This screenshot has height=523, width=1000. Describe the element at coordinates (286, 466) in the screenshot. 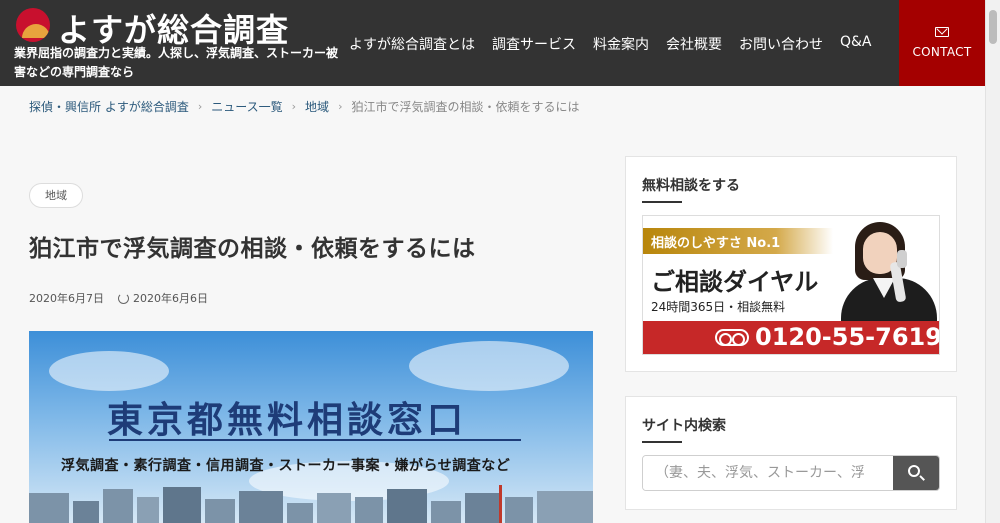

I see `hero-subtitle: 浮気調査・素行調査・信用調査・ストーカー事案・嫌がらせ調査など` at that location.